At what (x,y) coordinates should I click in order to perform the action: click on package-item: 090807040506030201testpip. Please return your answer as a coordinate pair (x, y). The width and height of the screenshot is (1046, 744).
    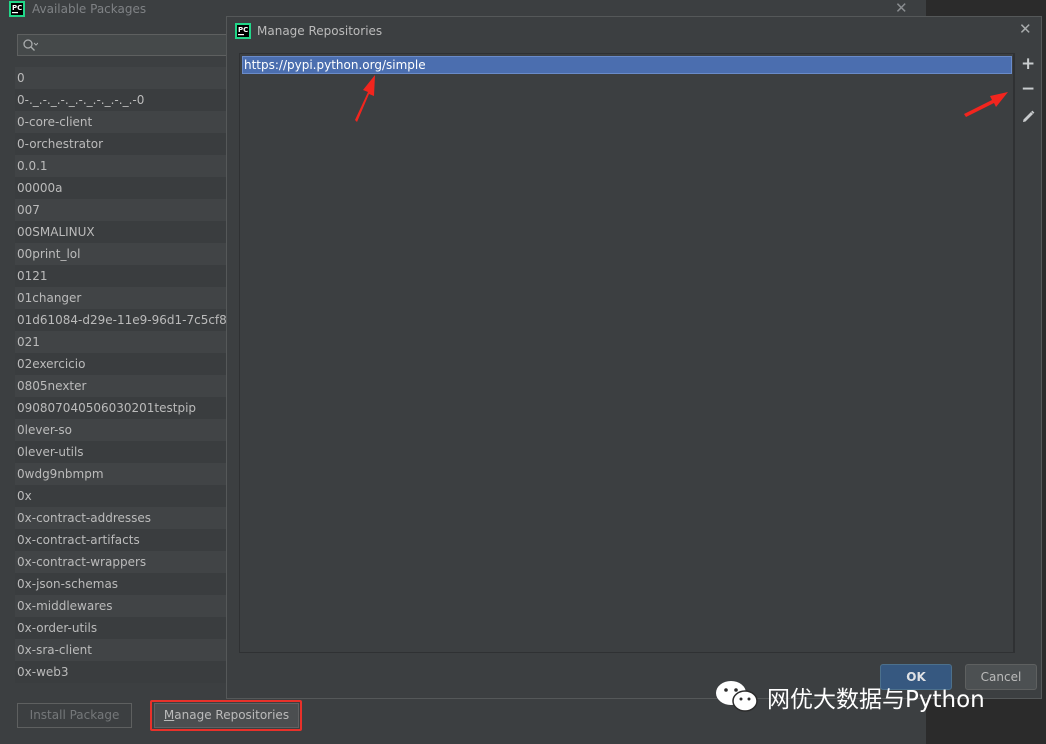
    Looking at the image, I should click on (121, 408).